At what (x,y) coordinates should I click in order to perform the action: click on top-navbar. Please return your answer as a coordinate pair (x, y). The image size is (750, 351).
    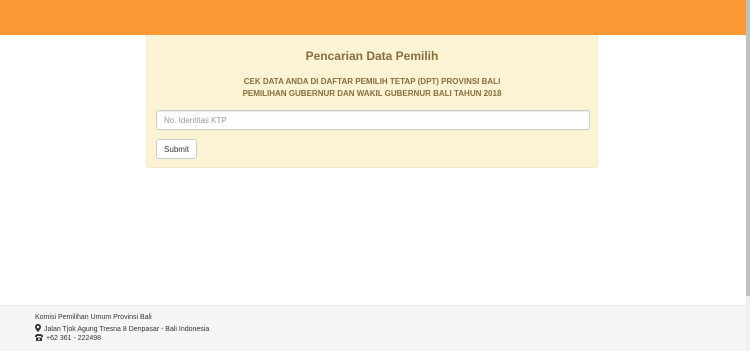
    Looking at the image, I should click on (373, 17).